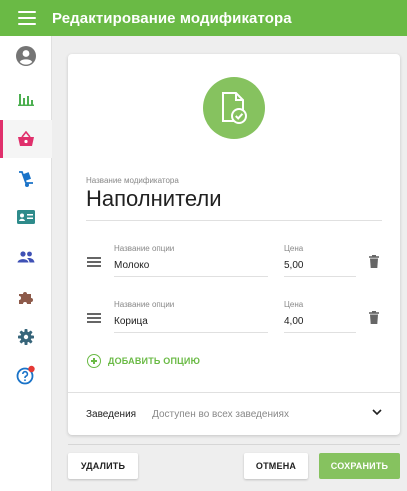 The height and width of the screenshot is (491, 407). Describe the element at coordinates (234, 444) in the screenshot. I see `footer-divider` at that location.